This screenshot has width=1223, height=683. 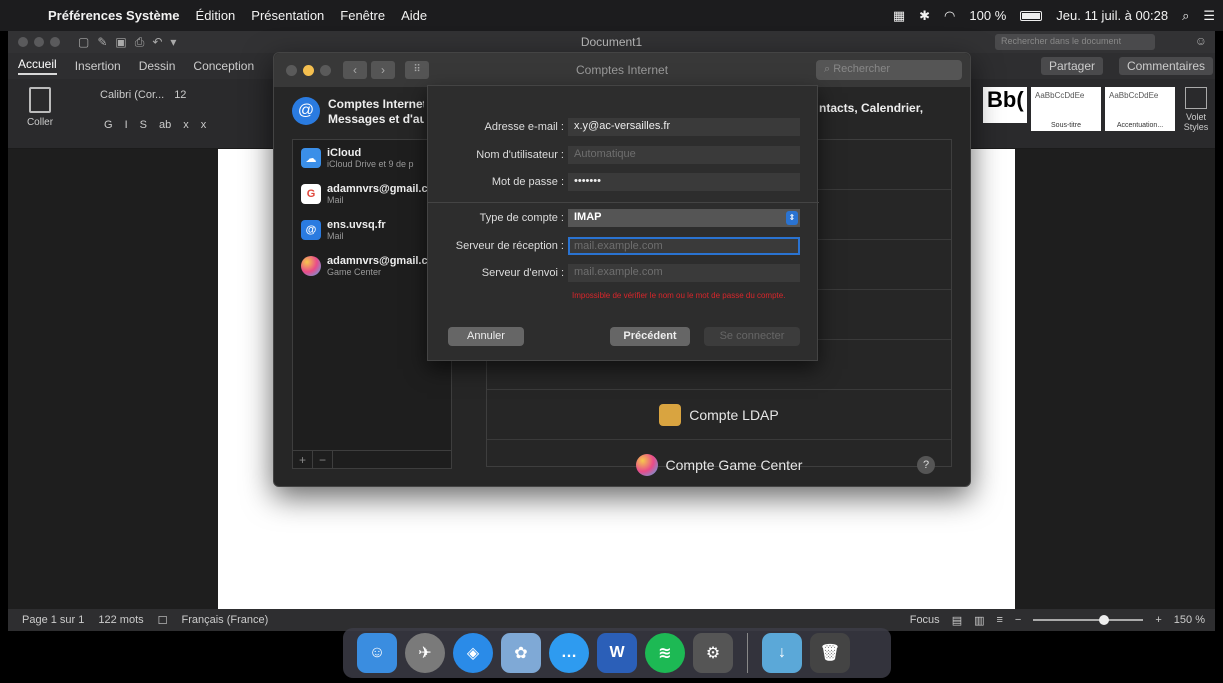 What do you see at coordinates (1071, 66) in the screenshot?
I see `share-button: Partager` at bounding box center [1071, 66].